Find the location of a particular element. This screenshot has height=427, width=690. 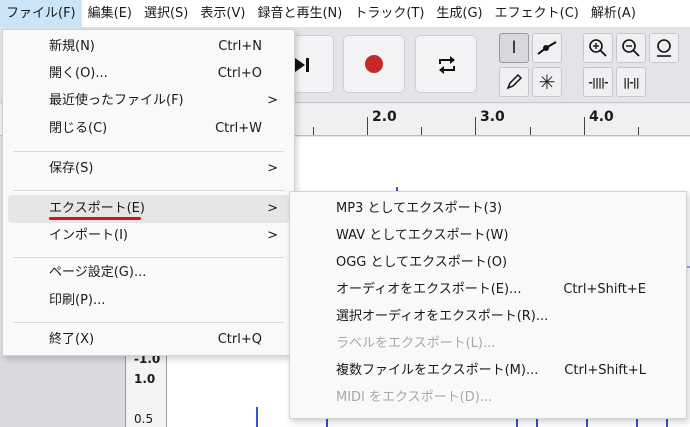

multi-tool-icon: ✳ is located at coordinates (547, 82).